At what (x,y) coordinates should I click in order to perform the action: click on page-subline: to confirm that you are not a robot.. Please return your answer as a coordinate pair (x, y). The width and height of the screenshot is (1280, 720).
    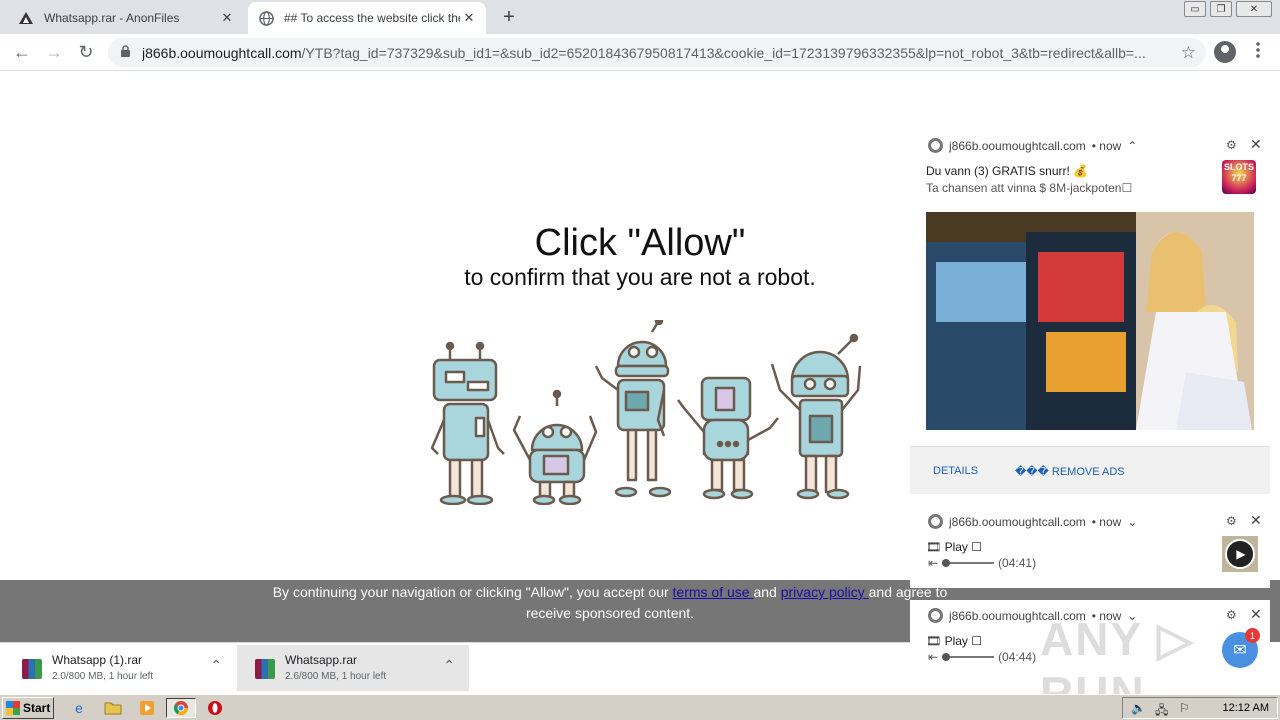
    Looking at the image, I should click on (640, 277).